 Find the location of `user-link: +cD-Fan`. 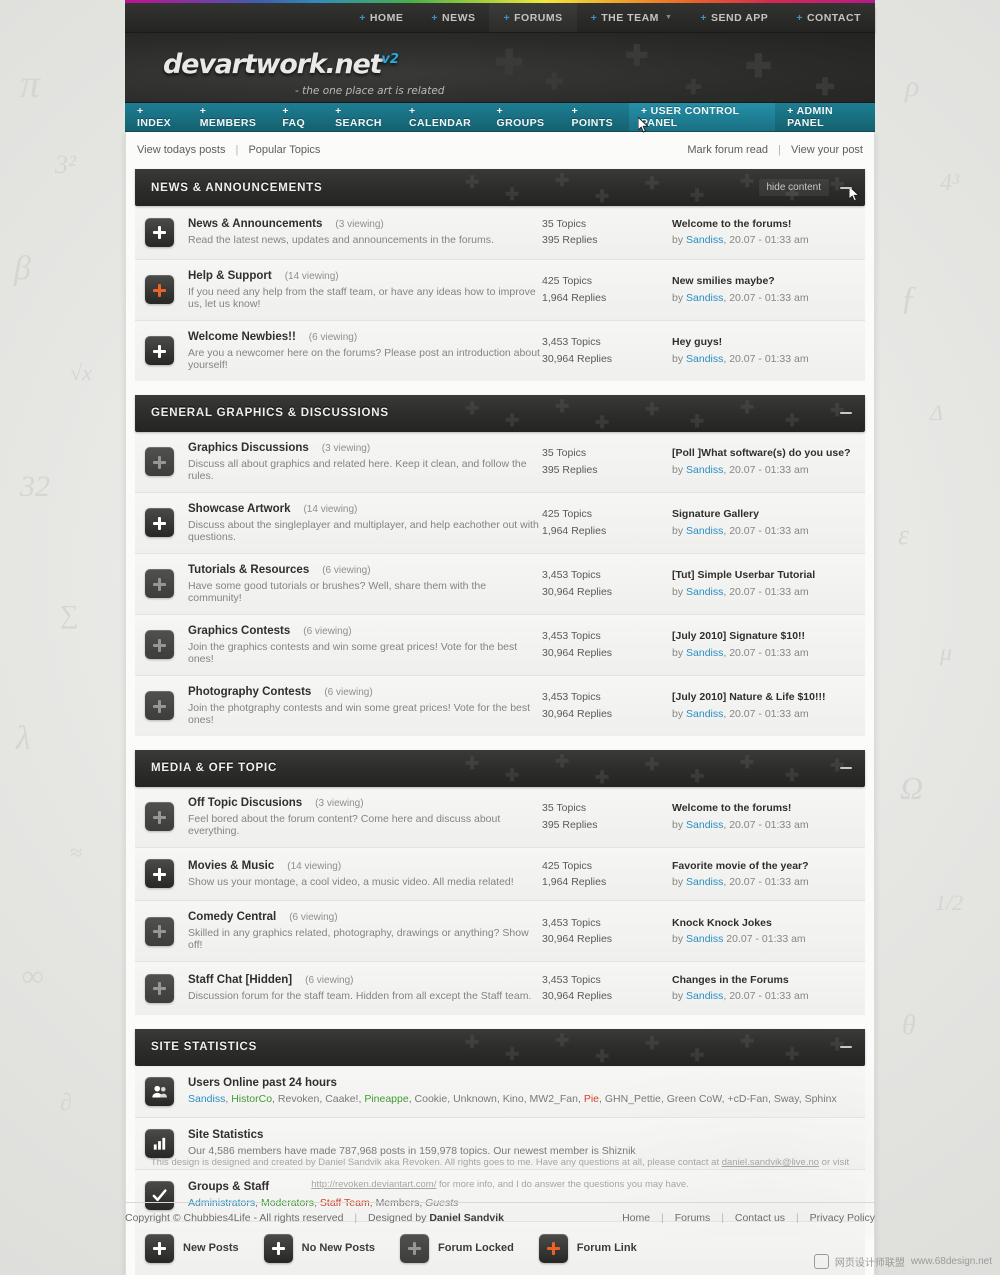

user-link: +cD-Fan is located at coordinates (747, 1099).